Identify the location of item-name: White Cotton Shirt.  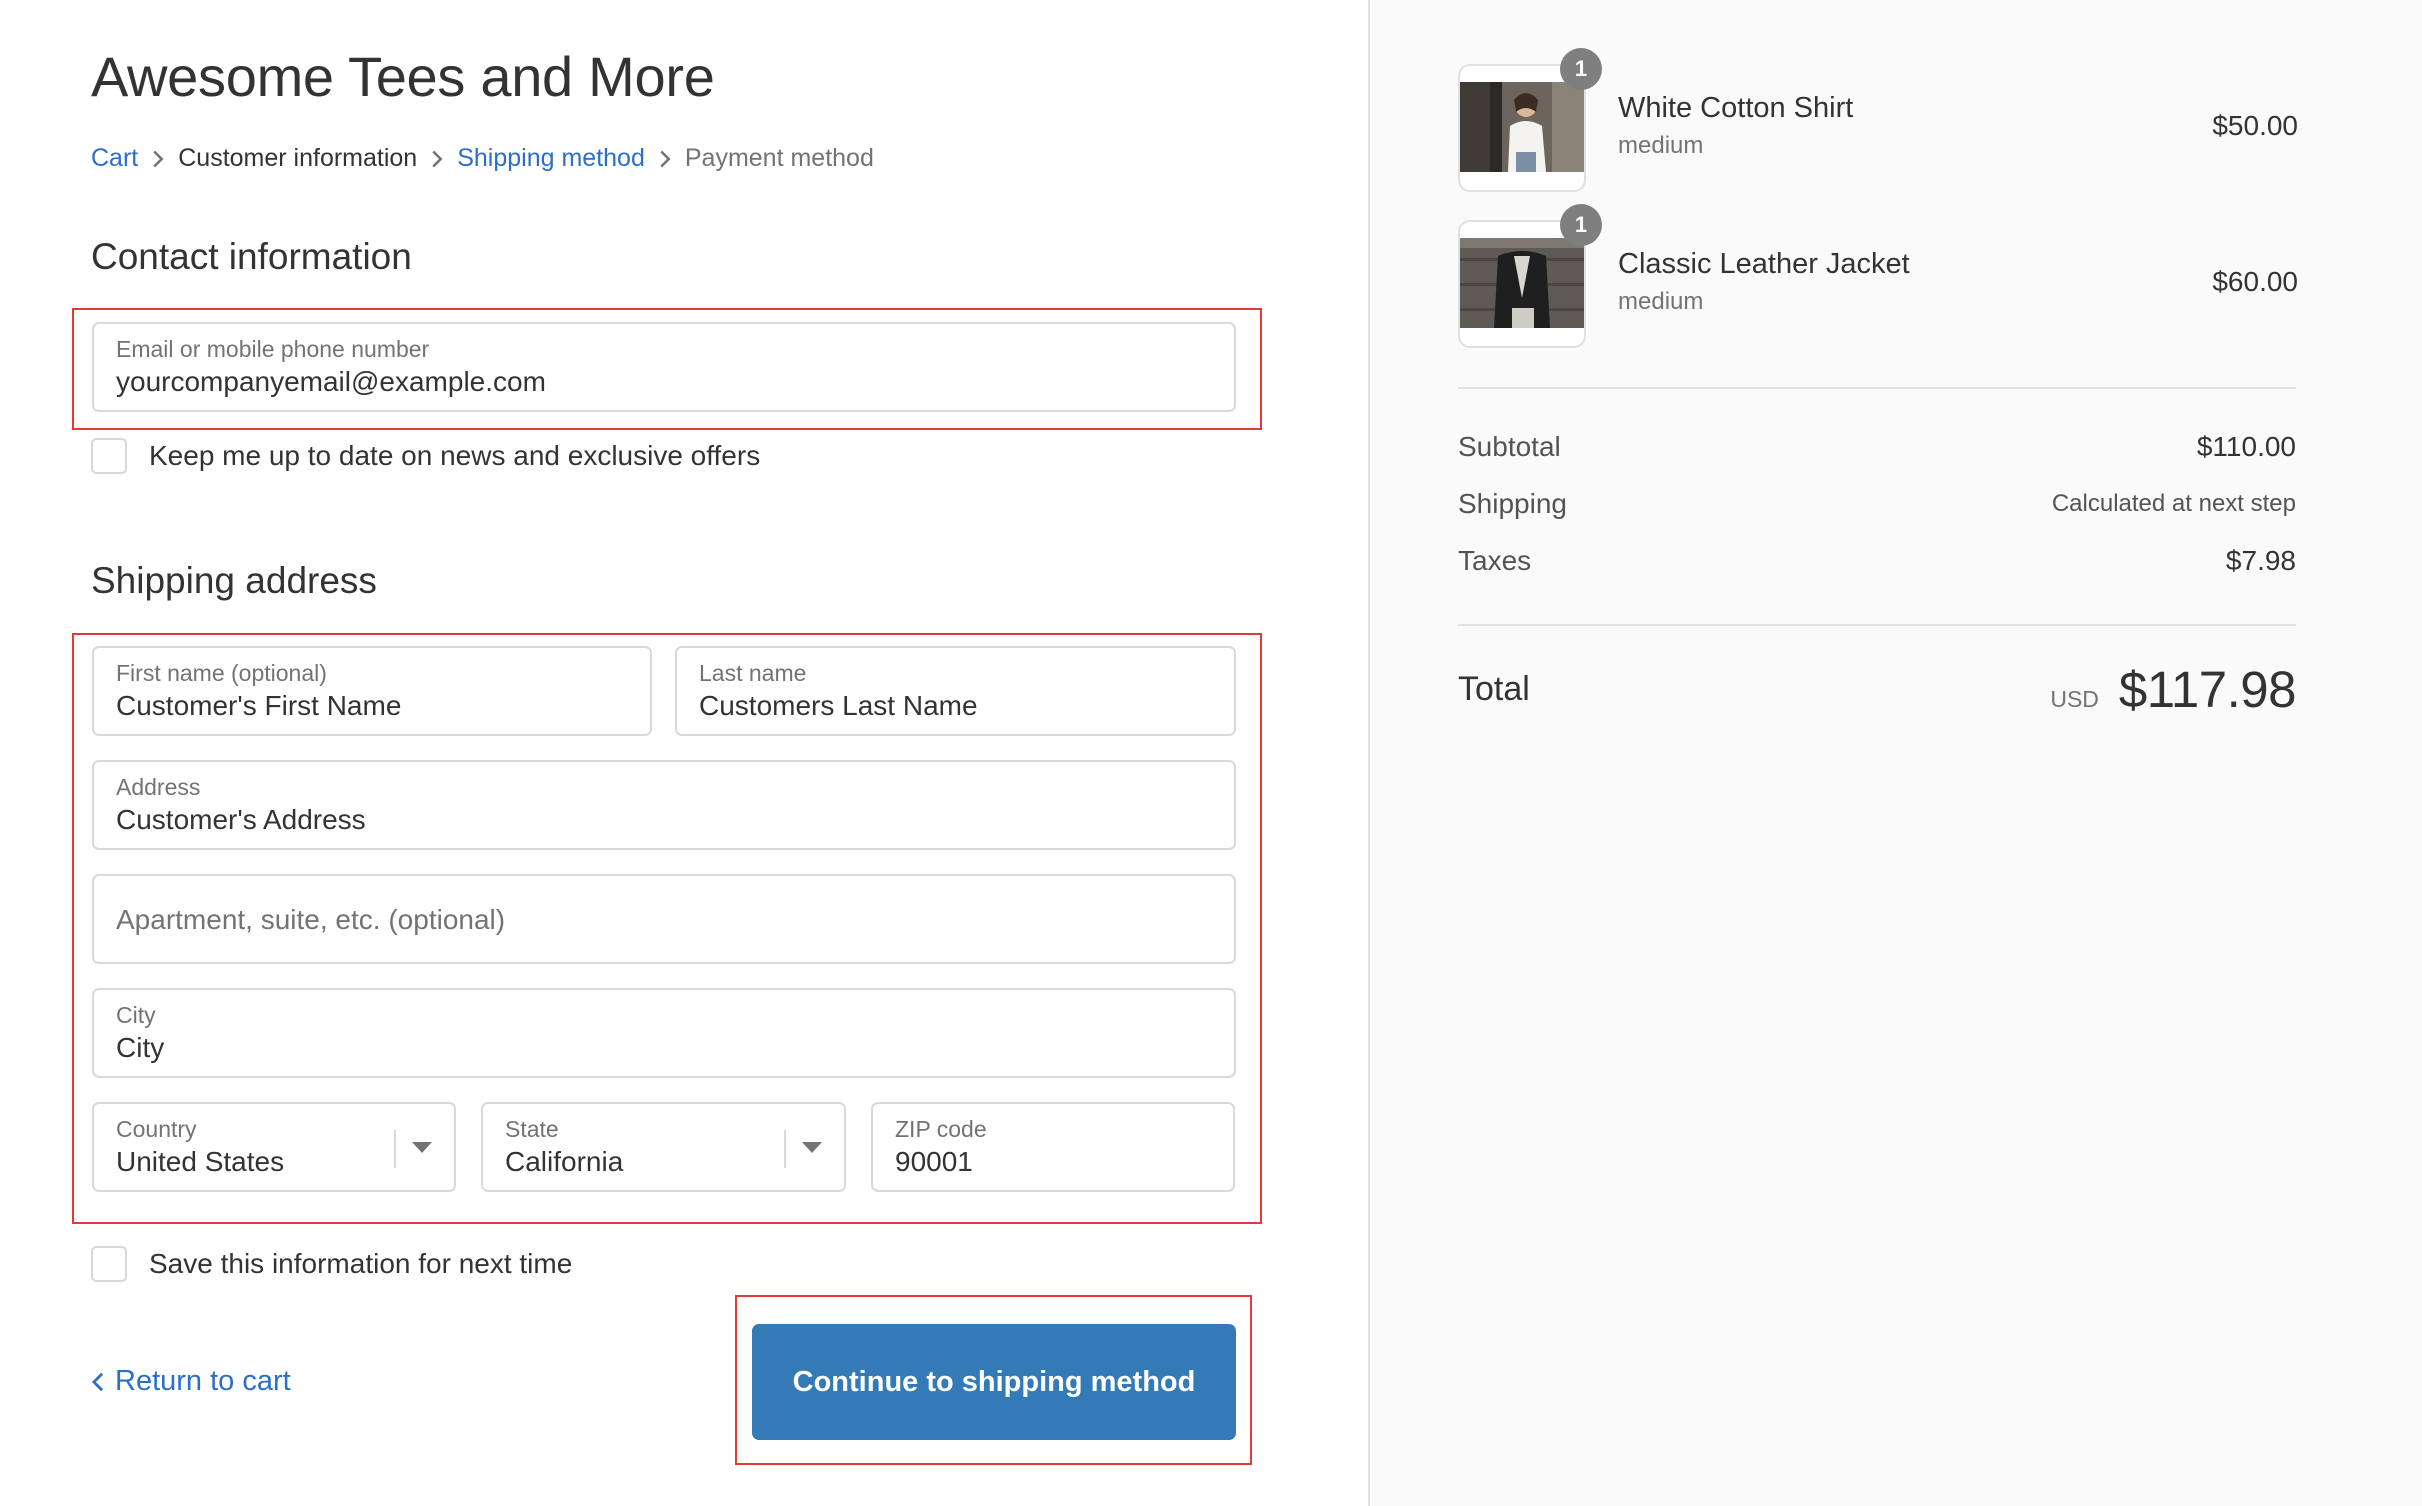
(1736, 108).